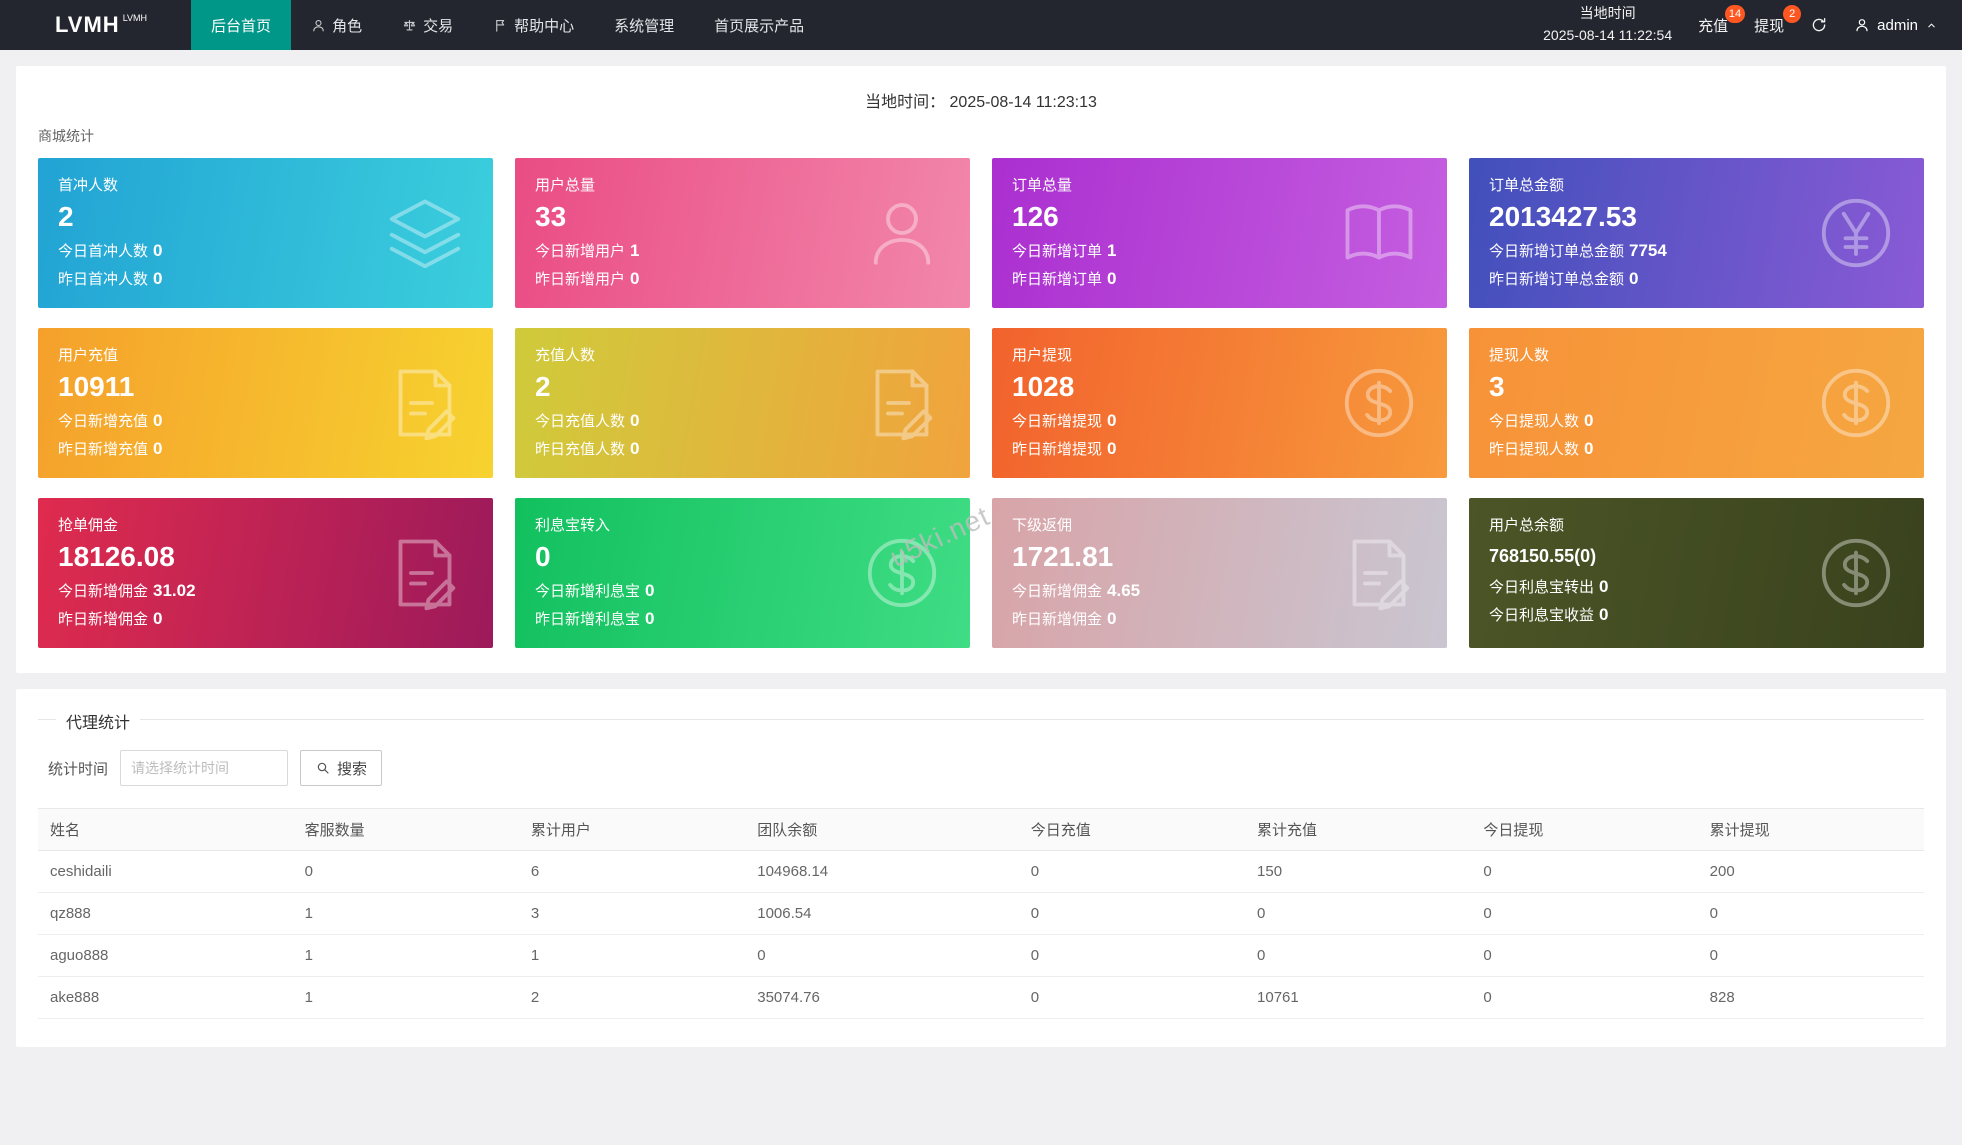  What do you see at coordinates (580, 251) in the screenshot?
I see `stat-line-label: 今日新增用户` at bounding box center [580, 251].